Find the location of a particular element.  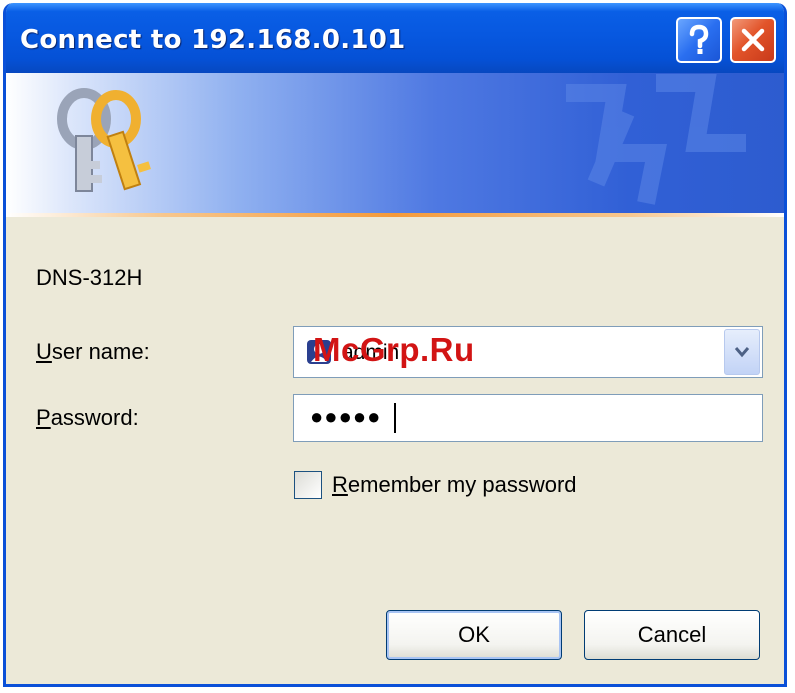

password-field: ●●●●● is located at coordinates (528, 418).